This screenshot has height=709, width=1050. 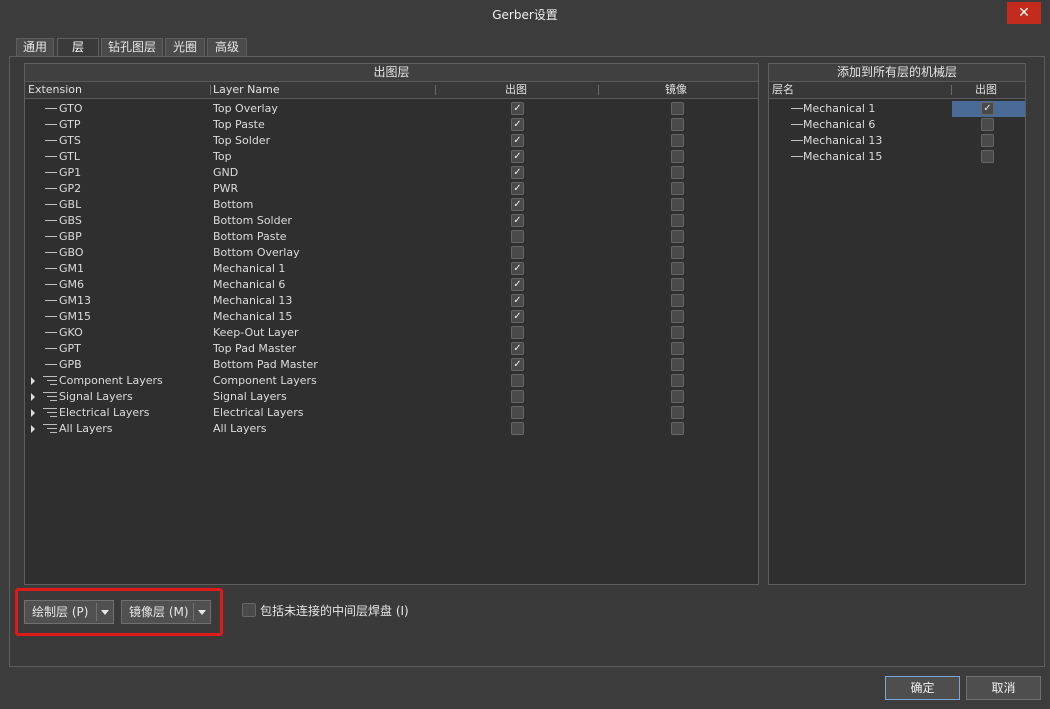 I want to click on cancel-button: 取消, so click(x=1003, y=688).